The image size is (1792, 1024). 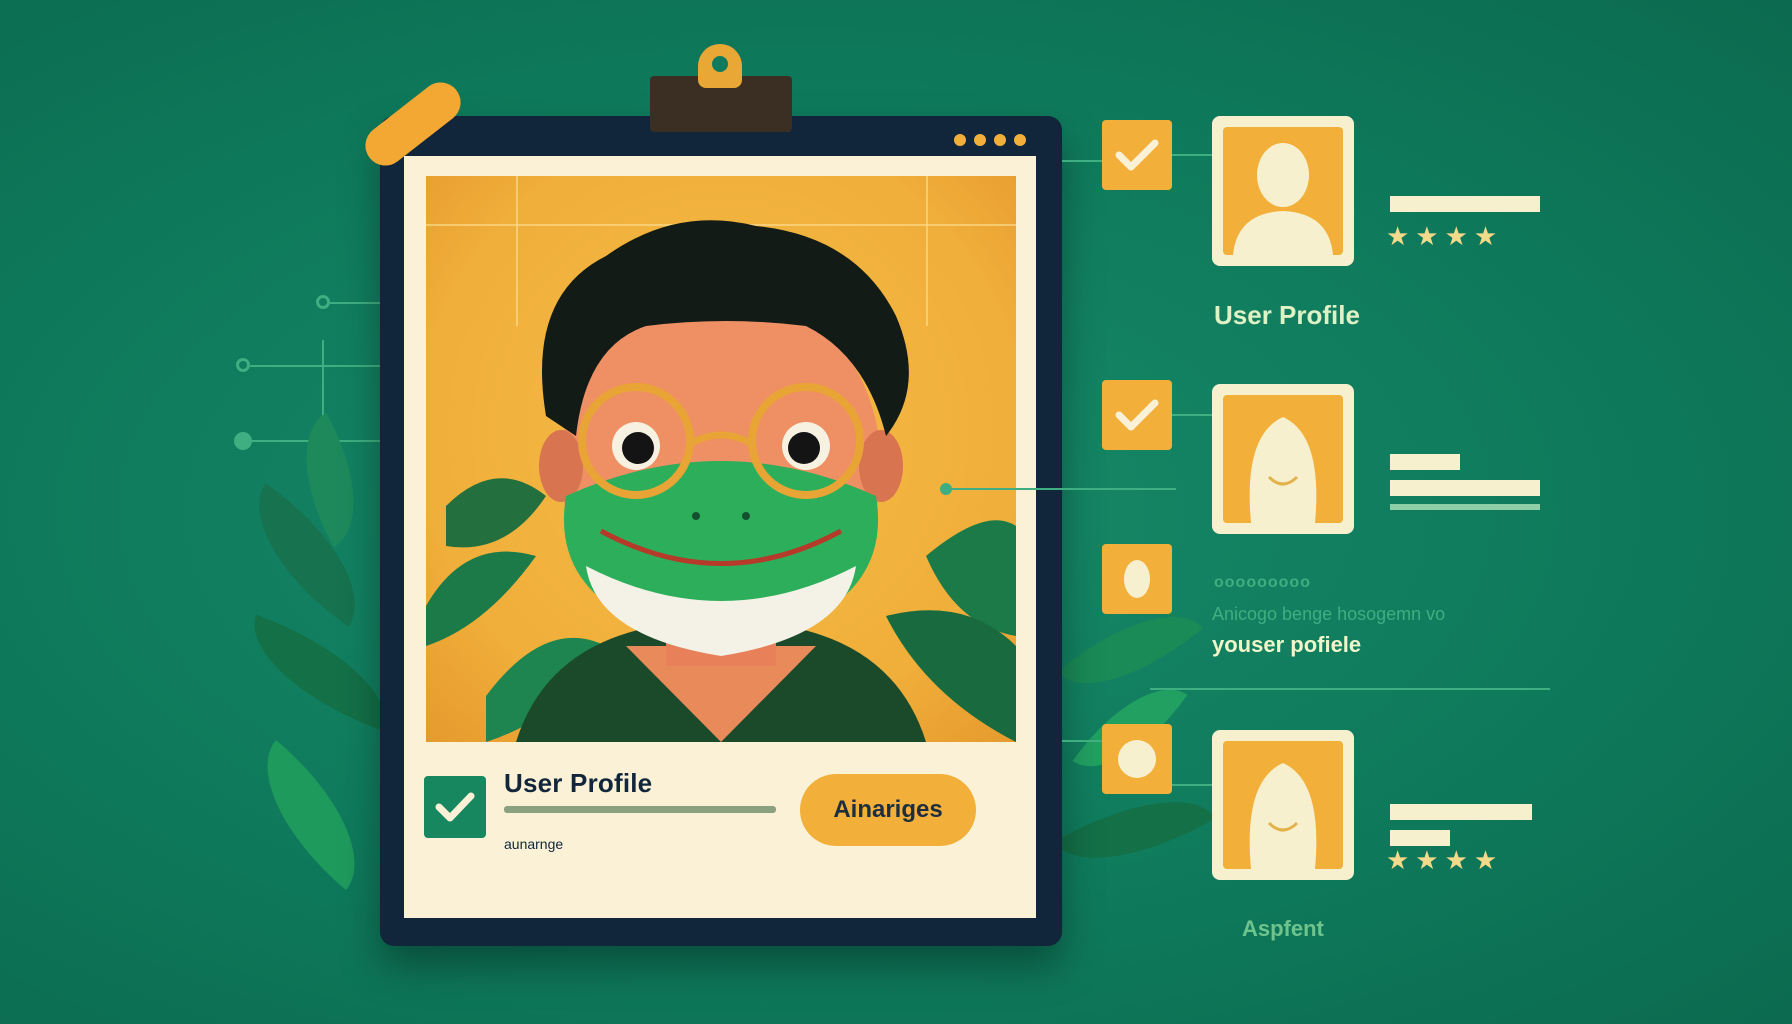 What do you see at coordinates (1350, 689) in the screenshot?
I see `divider` at bounding box center [1350, 689].